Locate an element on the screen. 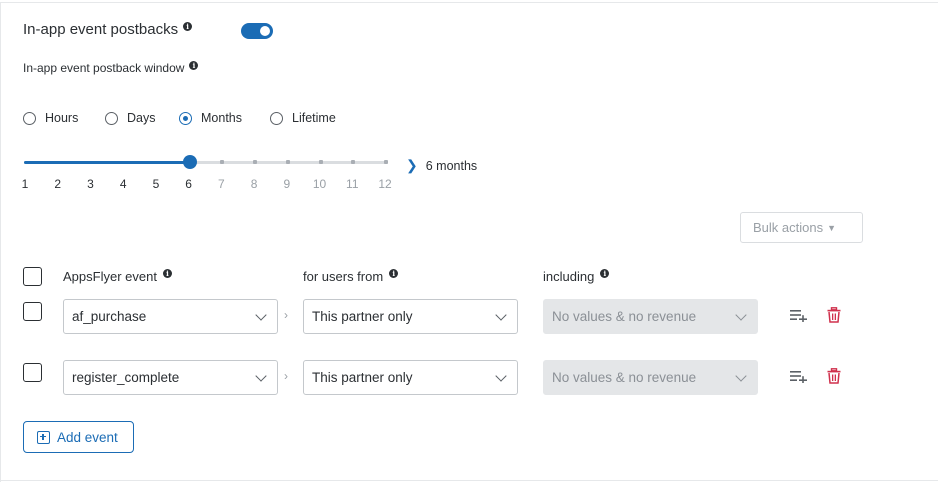  window-label: In-app event postback window i is located at coordinates (111, 68).